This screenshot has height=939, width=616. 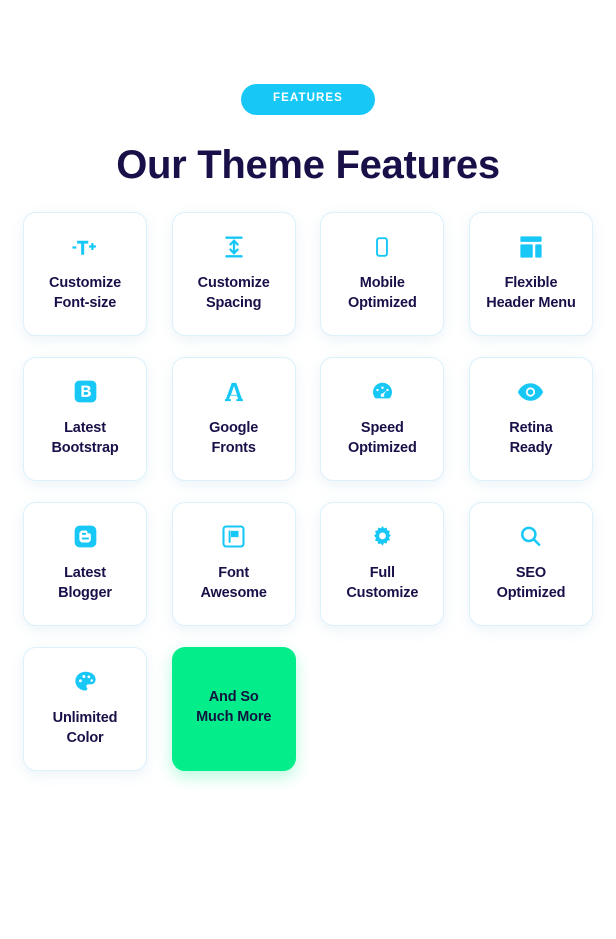 What do you see at coordinates (85, 708) in the screenshot?
I see `feature-card: Unlimited Color` at bounding box center [85, 708].